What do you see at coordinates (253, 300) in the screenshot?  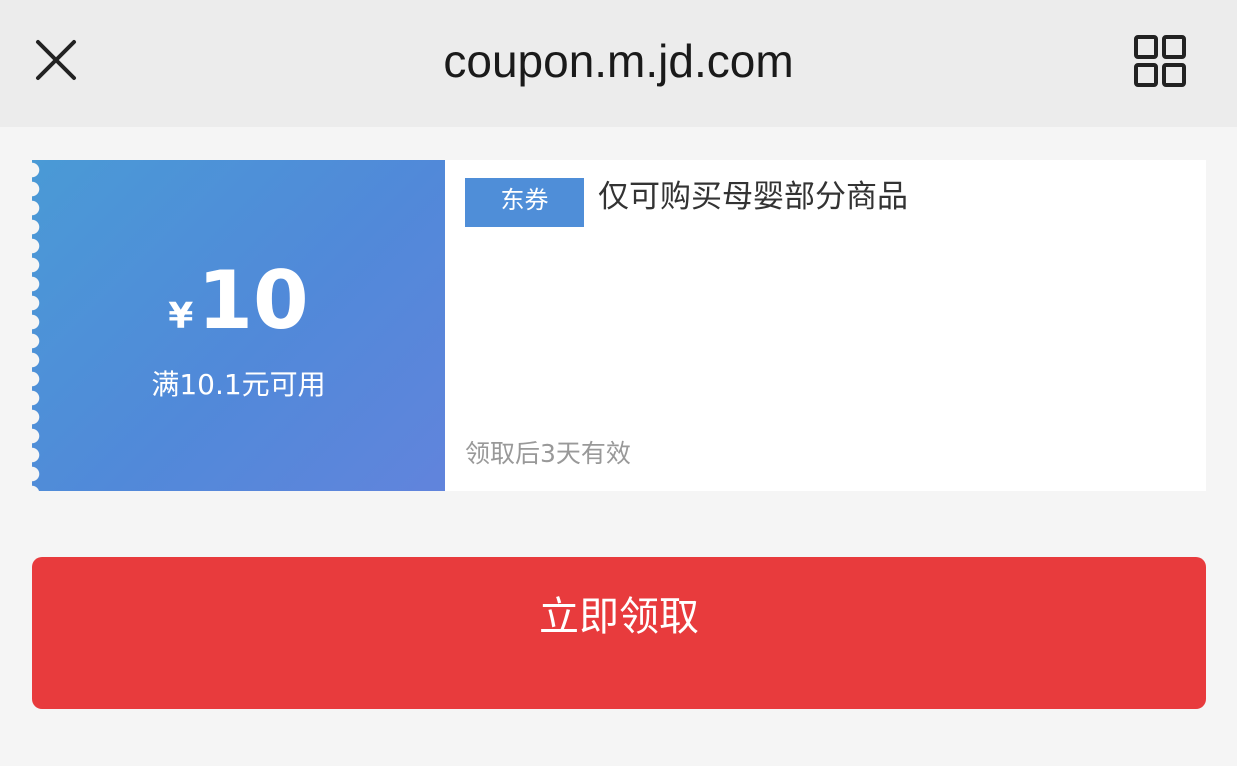 I see `amount-value: 10` at bounding box center [253, 300].